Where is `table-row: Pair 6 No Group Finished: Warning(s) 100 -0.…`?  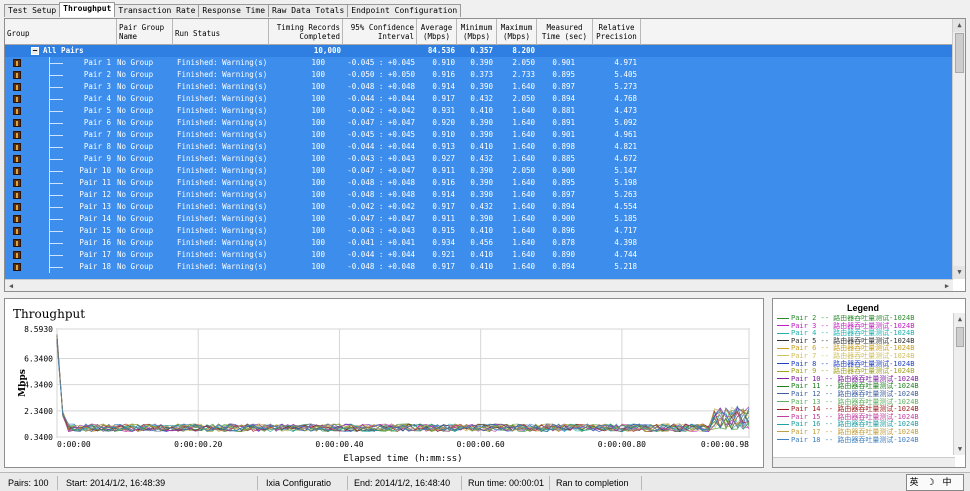 table-row: Pair 6 No Group Finished: Warning(s) 100 -0.… is located at coordinates (479, 123).